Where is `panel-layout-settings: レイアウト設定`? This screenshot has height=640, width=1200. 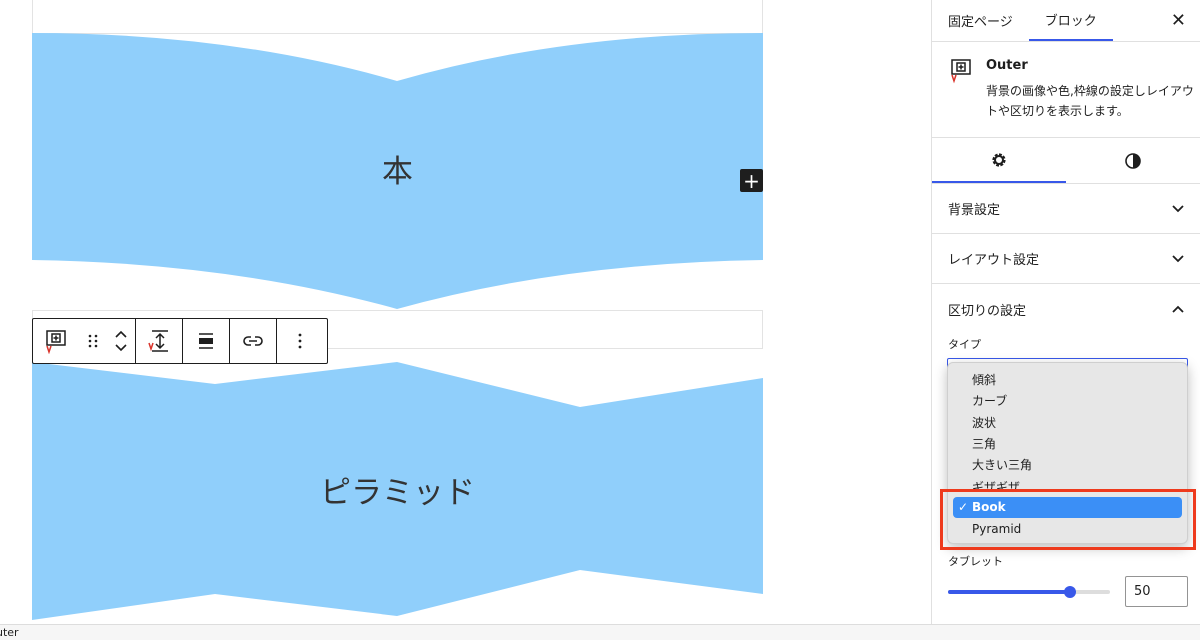
panel-layout-settings: レイアウト設定 is located at coordinates (1066, 259).